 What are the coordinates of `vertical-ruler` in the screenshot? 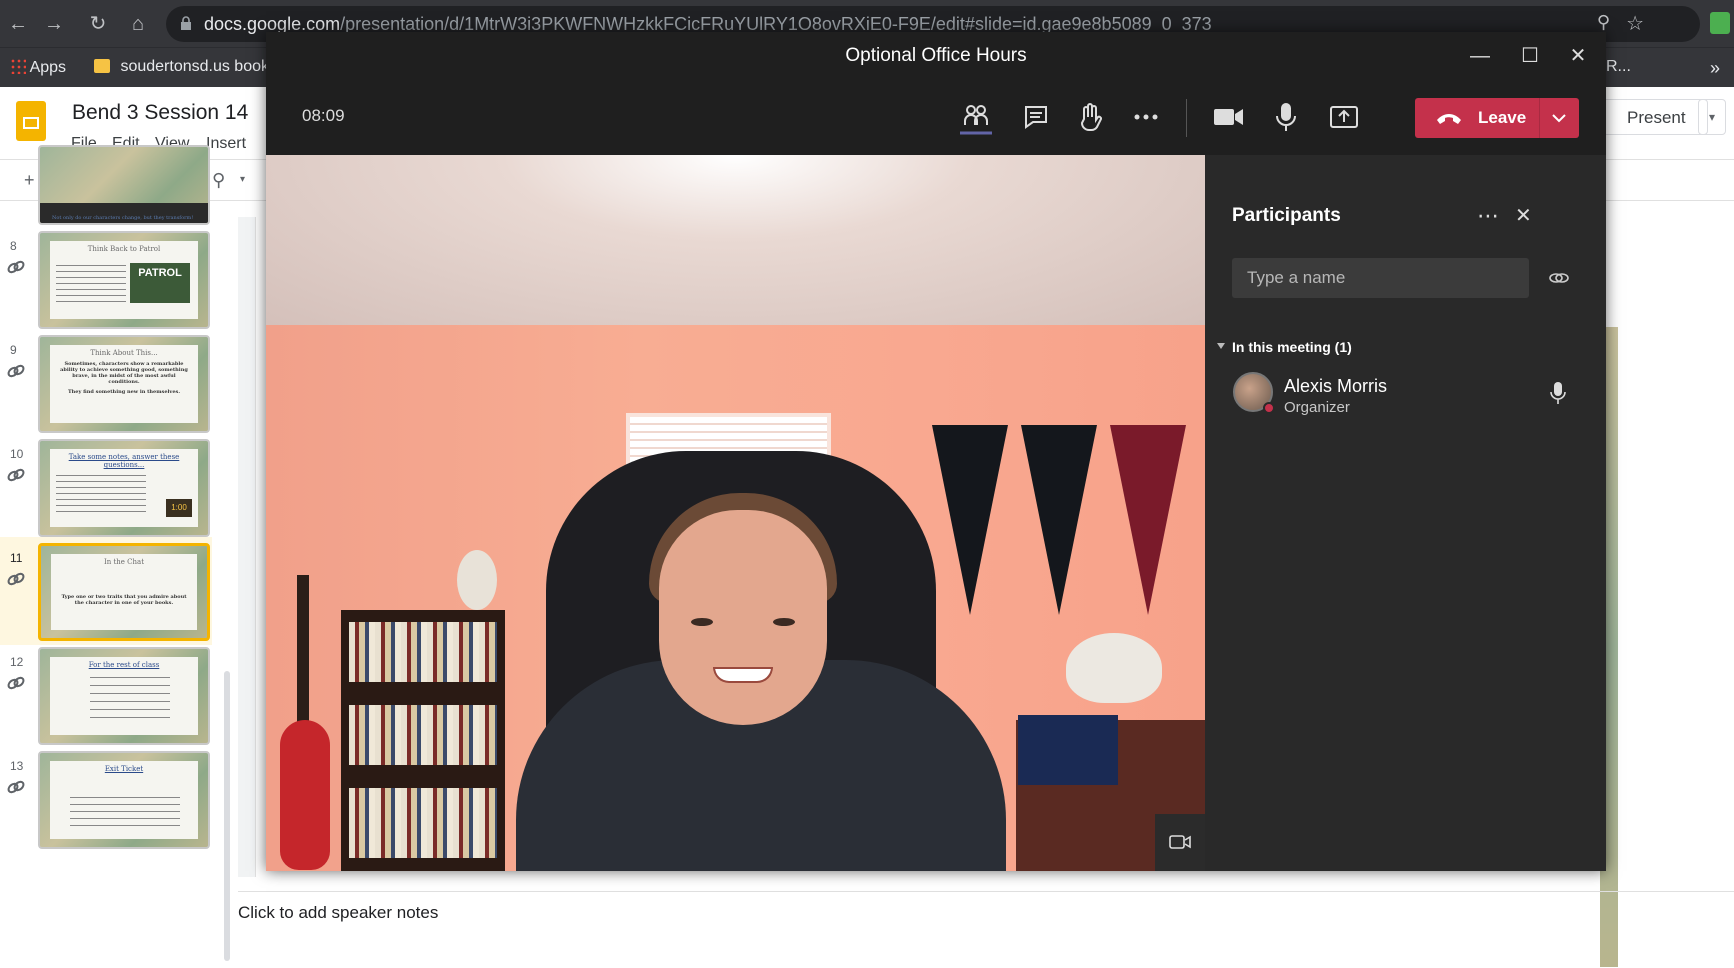 It's located at (247, 547).